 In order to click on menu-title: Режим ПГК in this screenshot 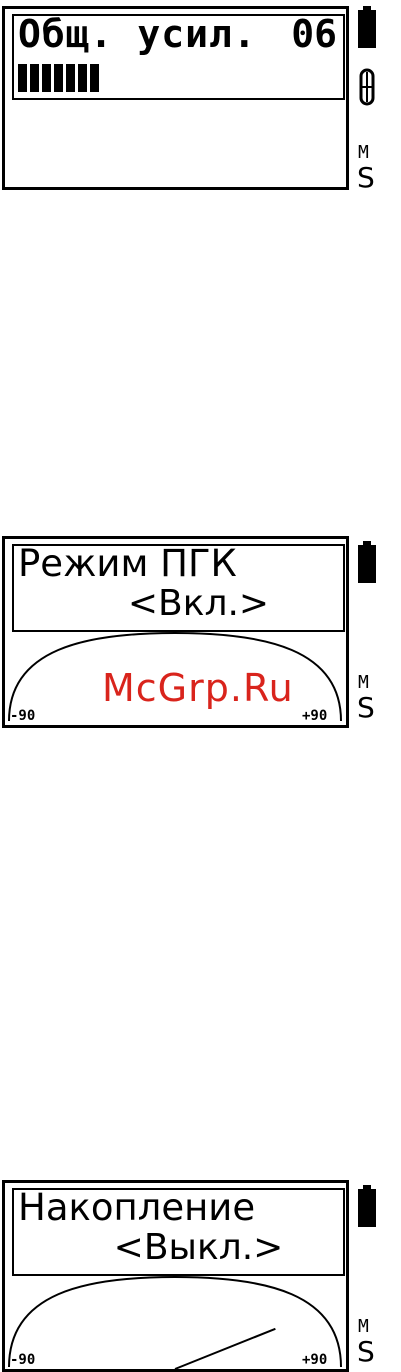, I will do `click(127, 563)`.